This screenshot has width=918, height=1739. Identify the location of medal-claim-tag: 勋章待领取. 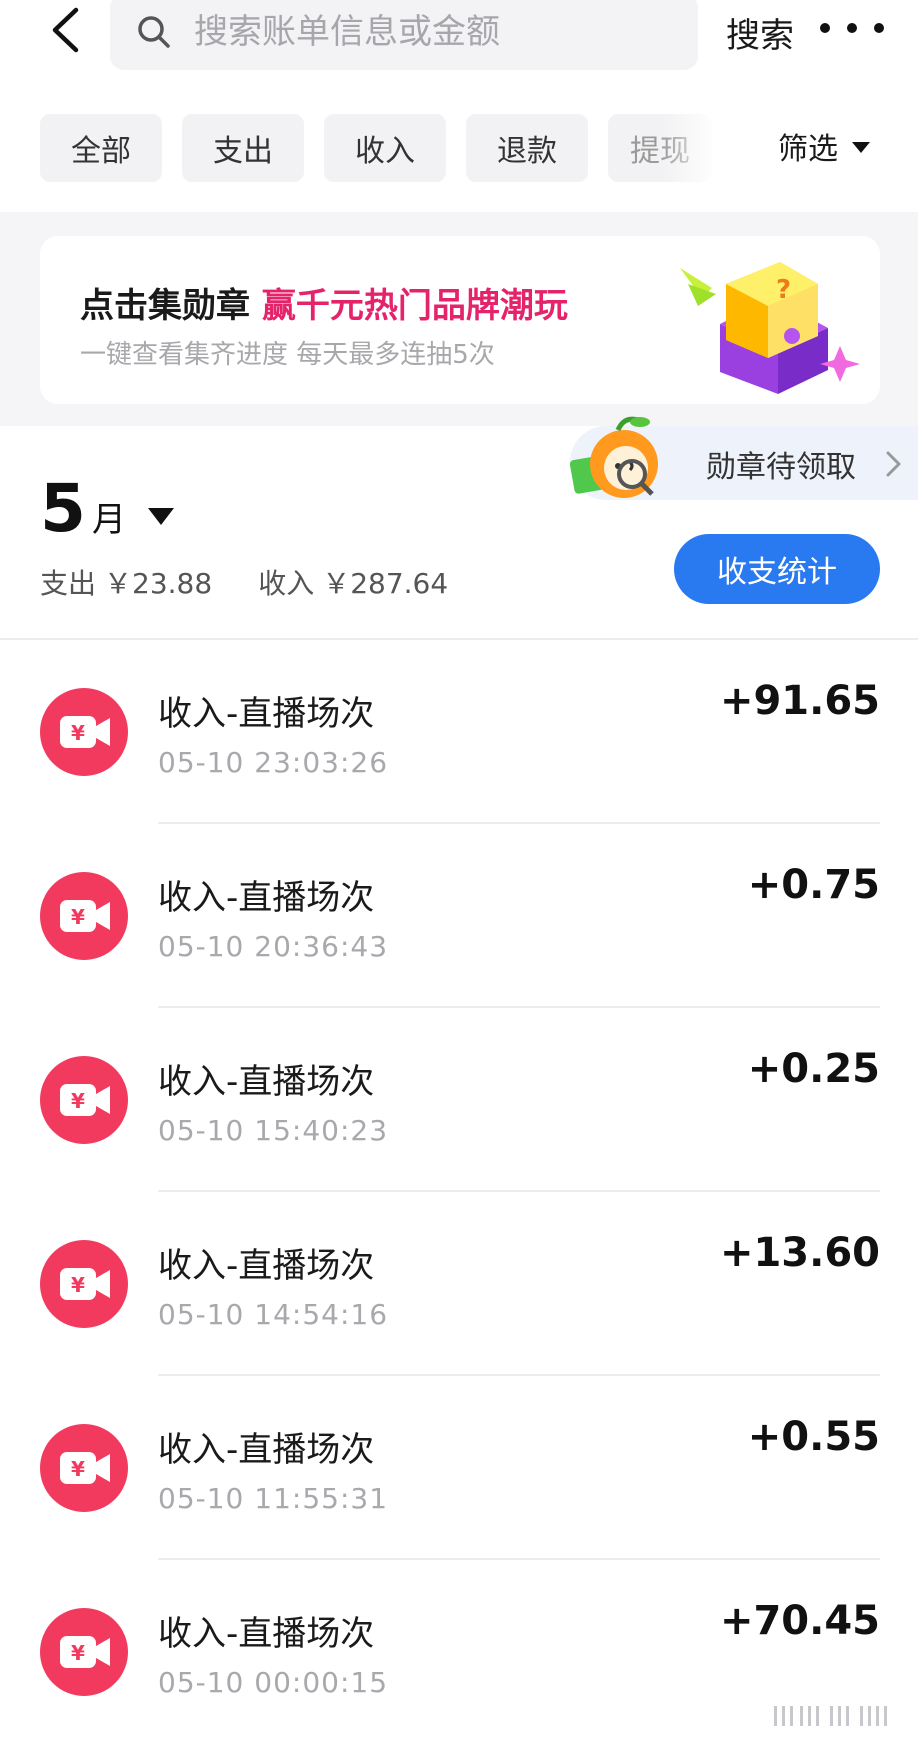
(743, 458).